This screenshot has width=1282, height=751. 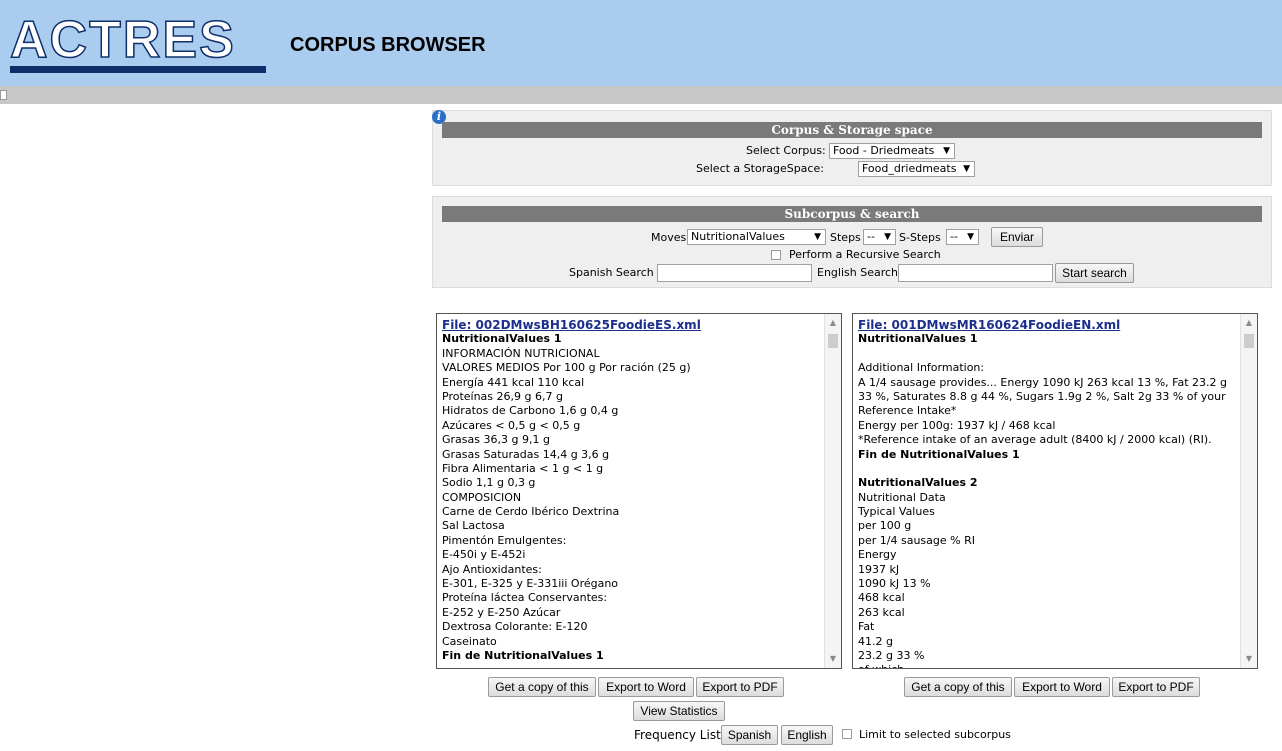 I want to click on document-line: Energía 441 kcal 110 kcal, so click(x=513, y=382).